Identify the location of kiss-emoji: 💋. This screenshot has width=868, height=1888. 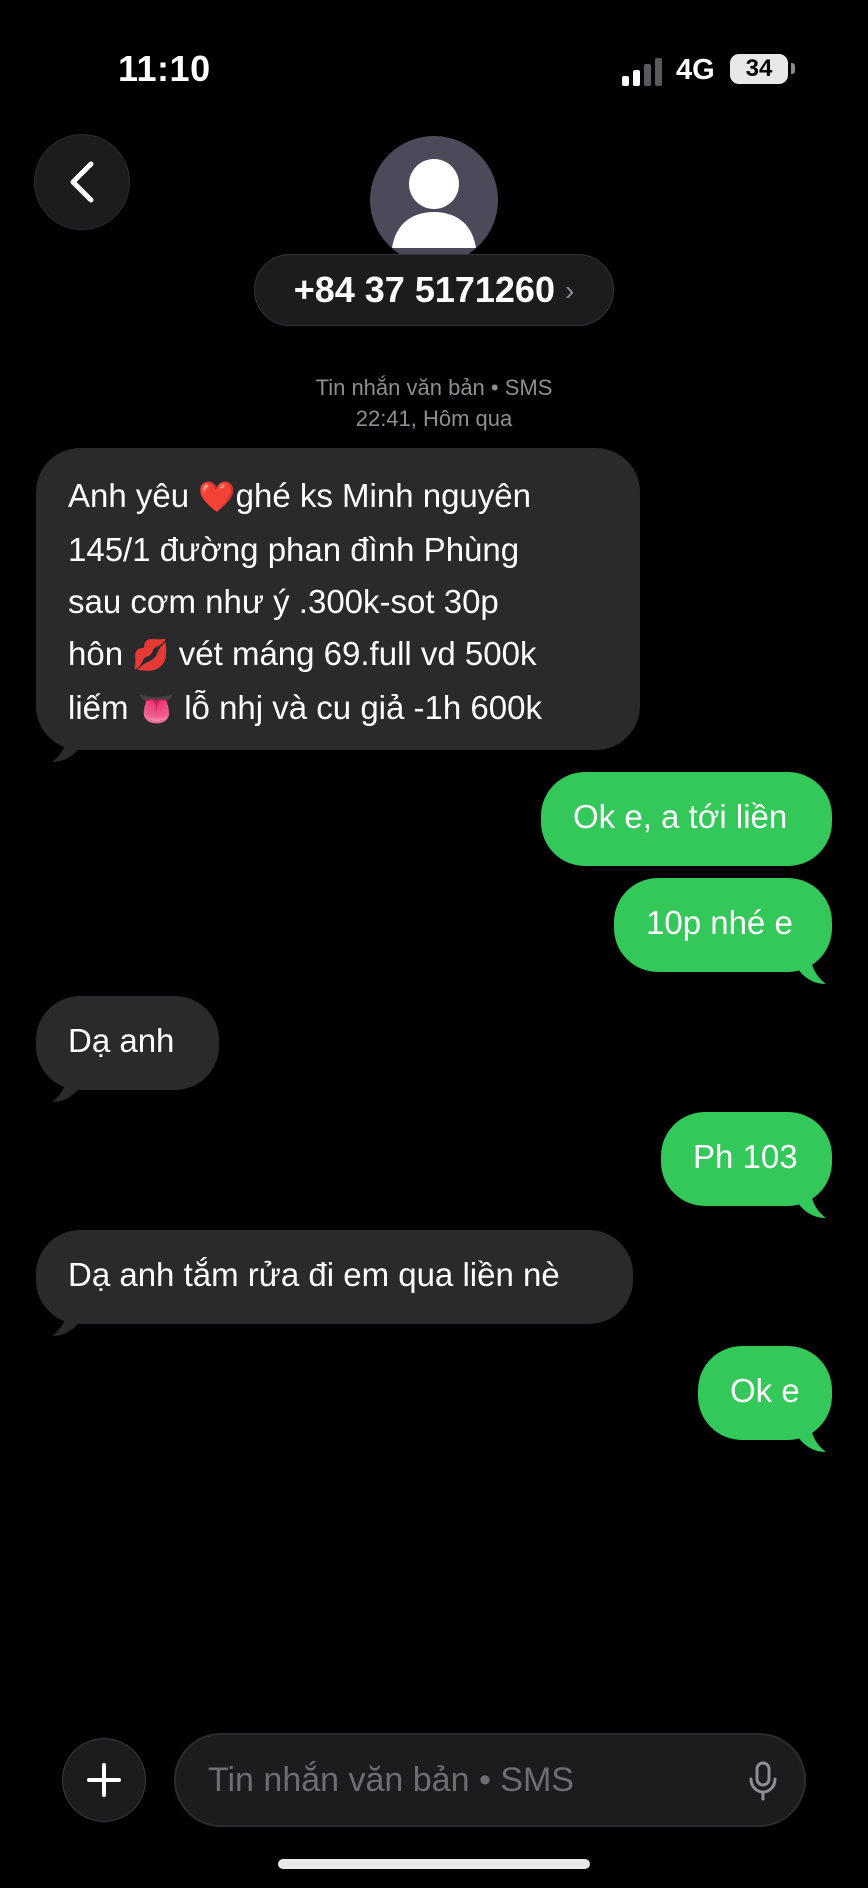
(151, 655).